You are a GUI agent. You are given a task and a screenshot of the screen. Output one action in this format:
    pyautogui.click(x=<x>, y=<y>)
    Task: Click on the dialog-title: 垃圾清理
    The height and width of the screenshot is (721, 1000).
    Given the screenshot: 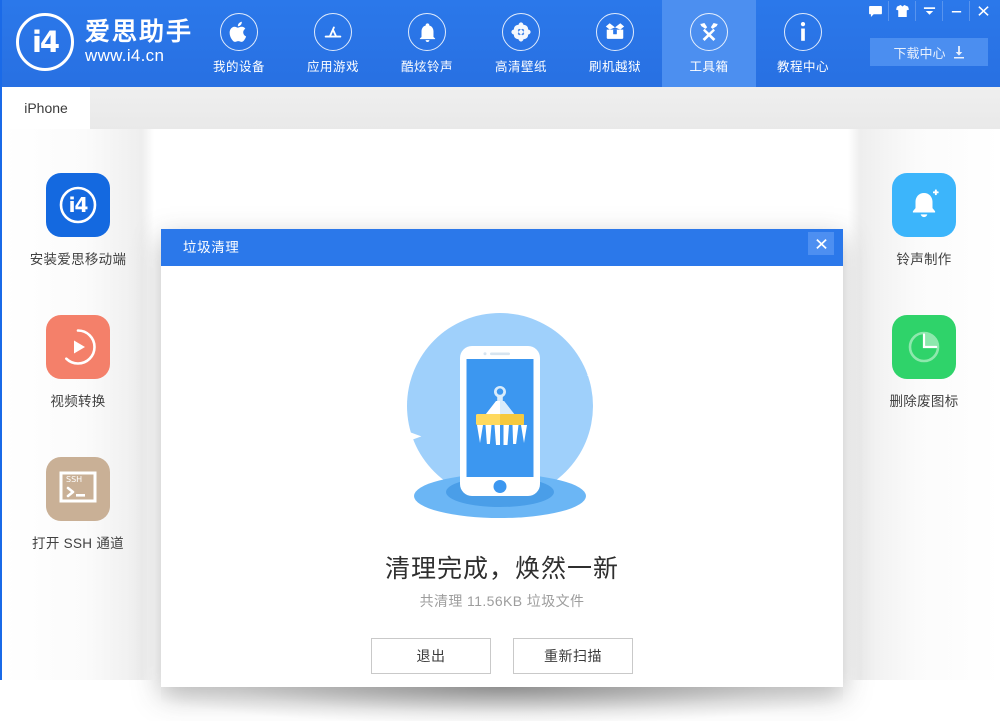 What is the action you would take?
    pyautogui.click(x=211, y=247)
    